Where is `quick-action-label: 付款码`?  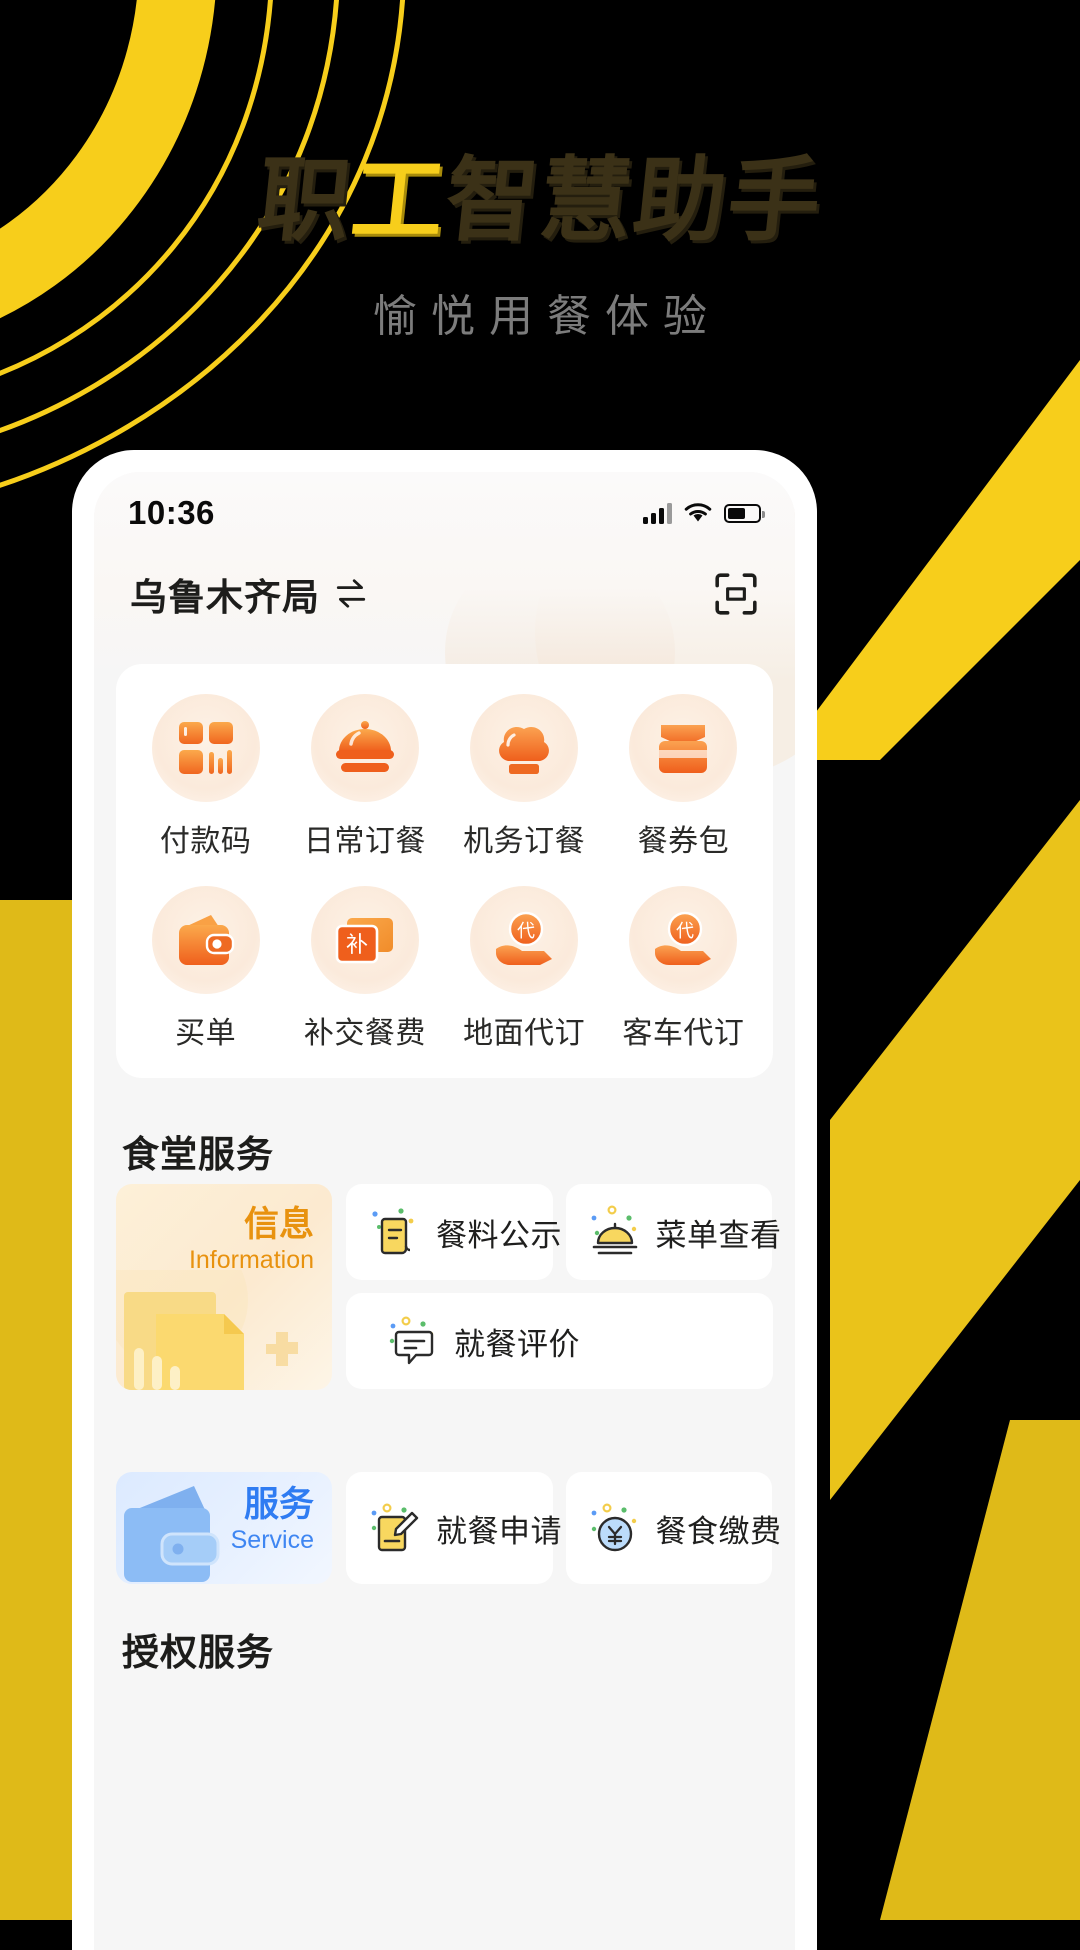
quick-action-label: 付款码 is located at coordinates (205, 841).